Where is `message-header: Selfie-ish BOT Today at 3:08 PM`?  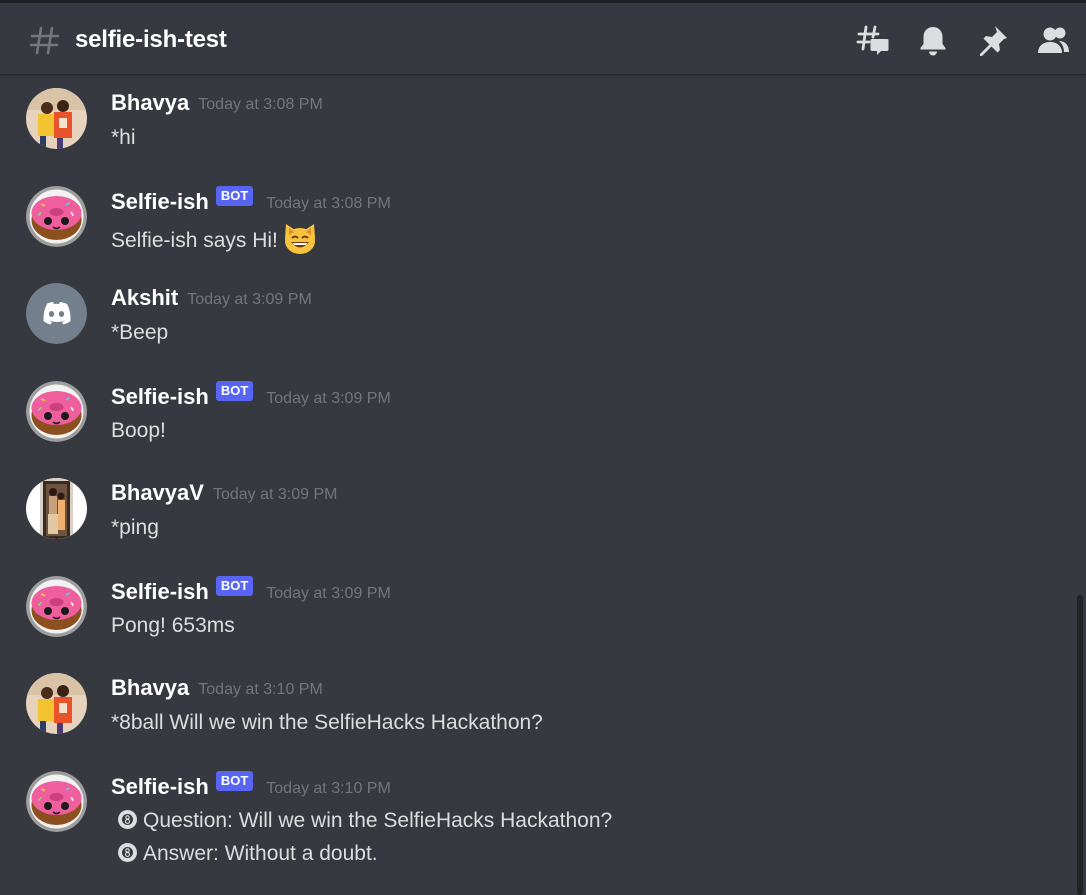 message-header: Selfie-ish BOT Today at 3:08 PM is located at coordinates (251, 201).